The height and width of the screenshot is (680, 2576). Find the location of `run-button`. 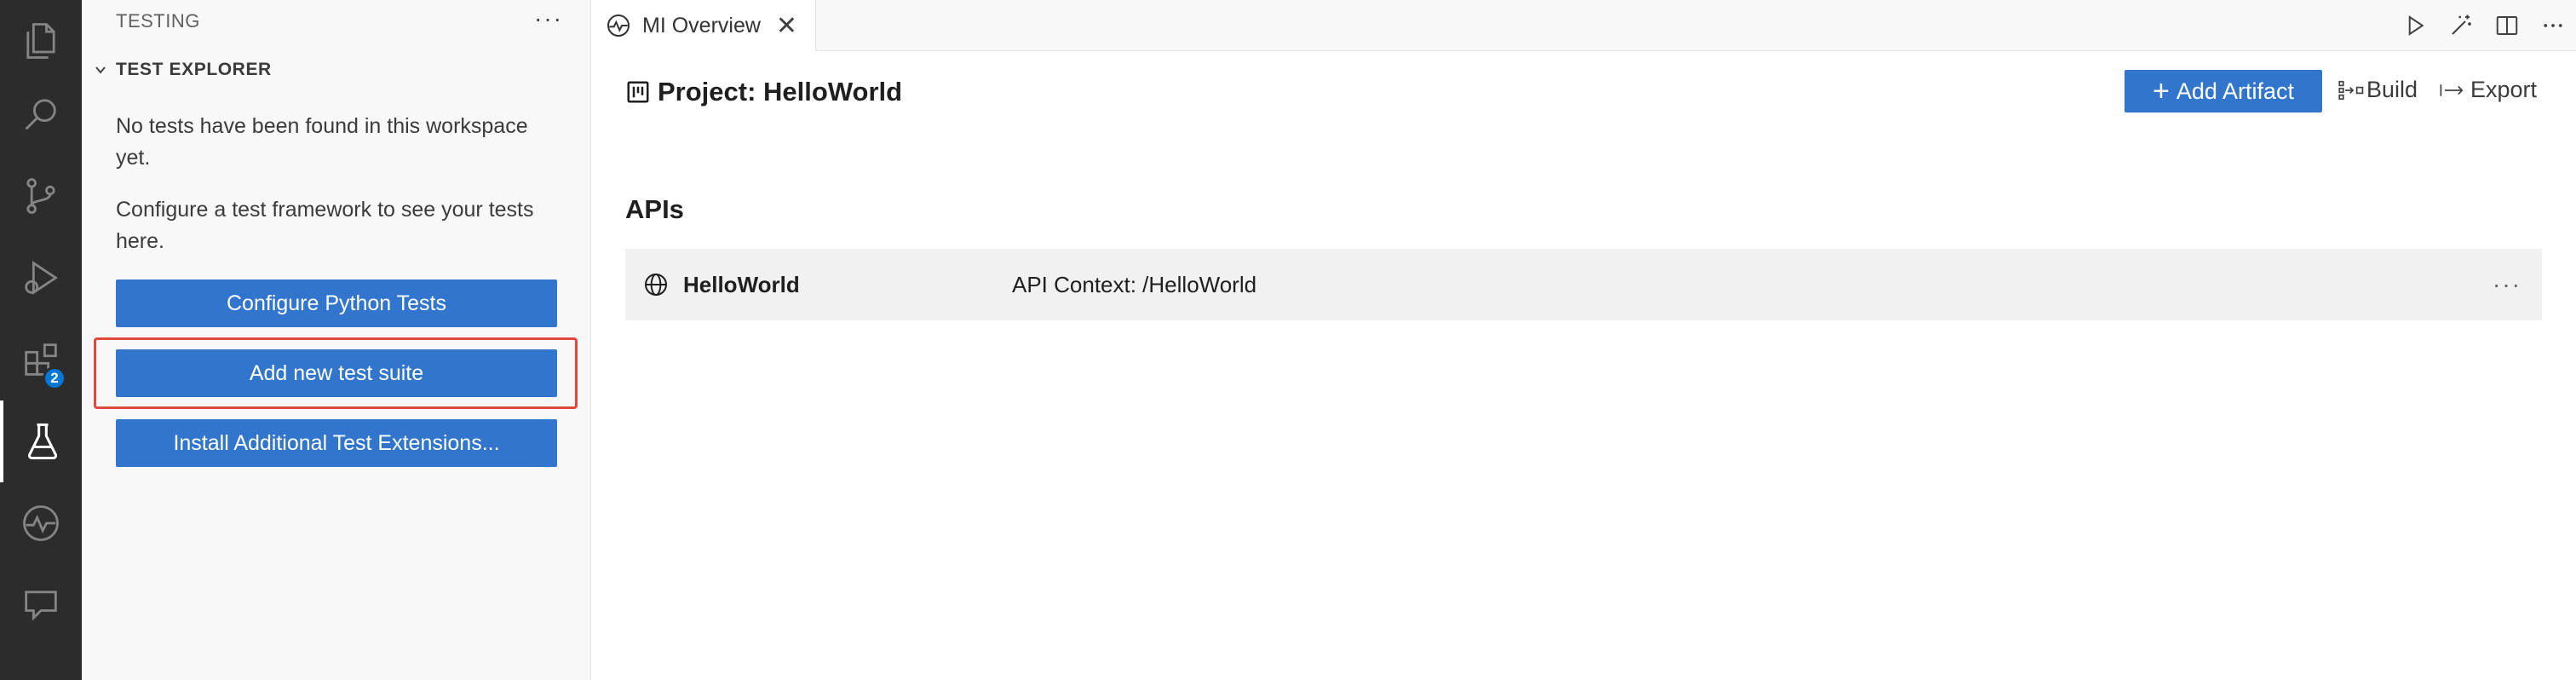

run-button is located at coordinates (2415, 25).